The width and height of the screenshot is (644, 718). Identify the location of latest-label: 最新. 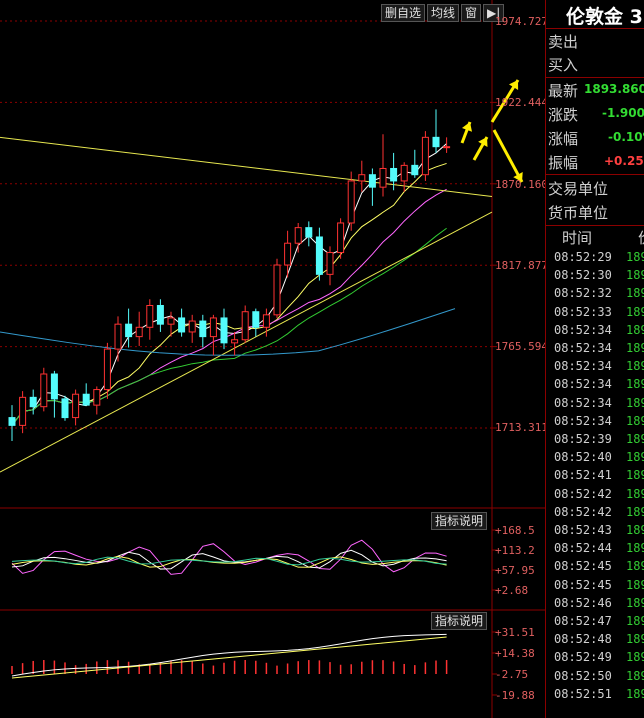
(563, 91).